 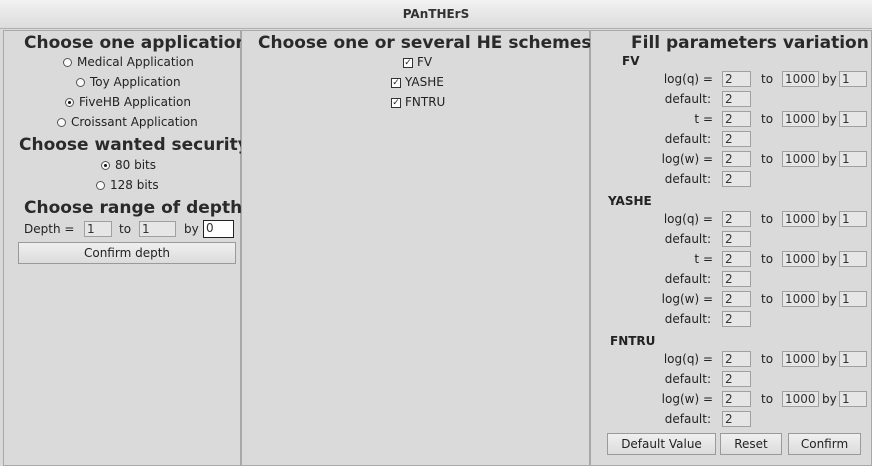 What do you see at coordinates (218, 229) in the screenshot?
I see `depth-by-input: 0` at bounding box center [218, 229].